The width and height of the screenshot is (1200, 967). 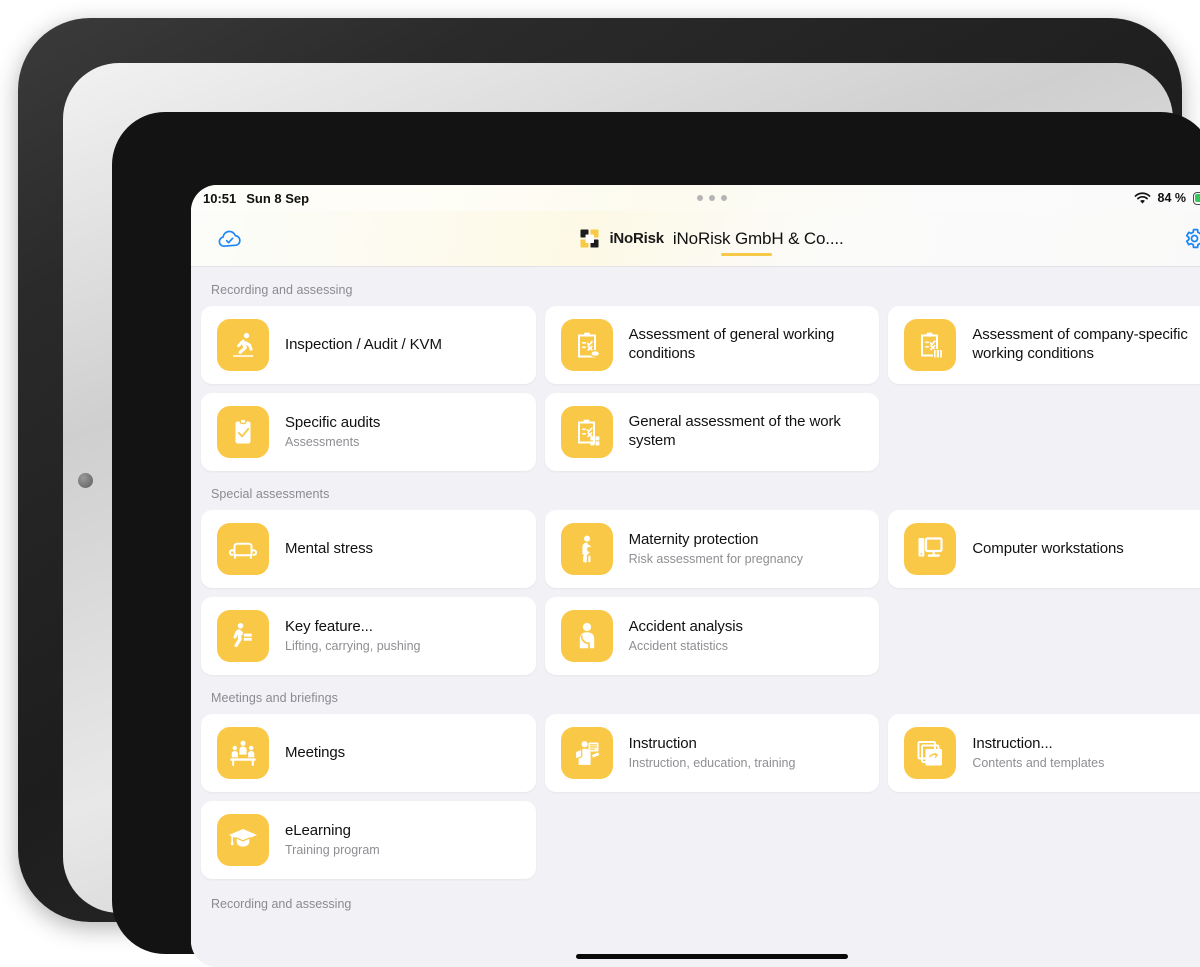 I want to click on card-title: Inspection / Audit / KVM, so click(x=363, y=345).